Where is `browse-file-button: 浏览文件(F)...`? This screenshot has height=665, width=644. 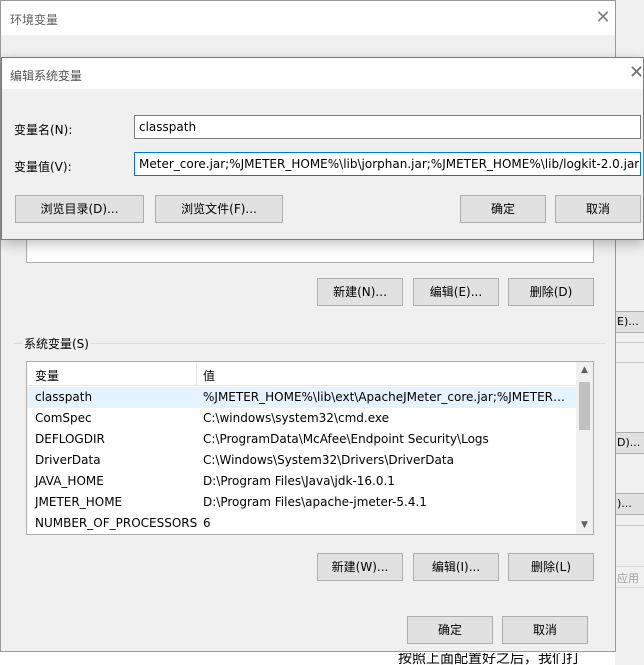 browse-file-button: 浏览文件(F)... is located at coordinates (219, 209).